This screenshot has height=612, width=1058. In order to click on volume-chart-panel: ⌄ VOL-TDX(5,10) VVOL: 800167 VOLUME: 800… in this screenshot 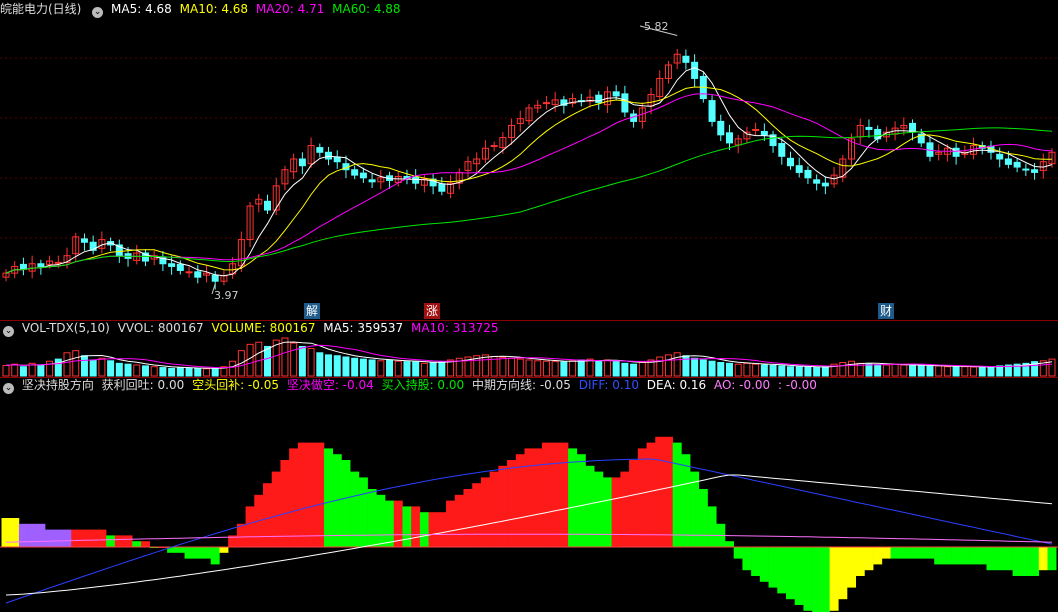, I will do `click(529, 348)`.